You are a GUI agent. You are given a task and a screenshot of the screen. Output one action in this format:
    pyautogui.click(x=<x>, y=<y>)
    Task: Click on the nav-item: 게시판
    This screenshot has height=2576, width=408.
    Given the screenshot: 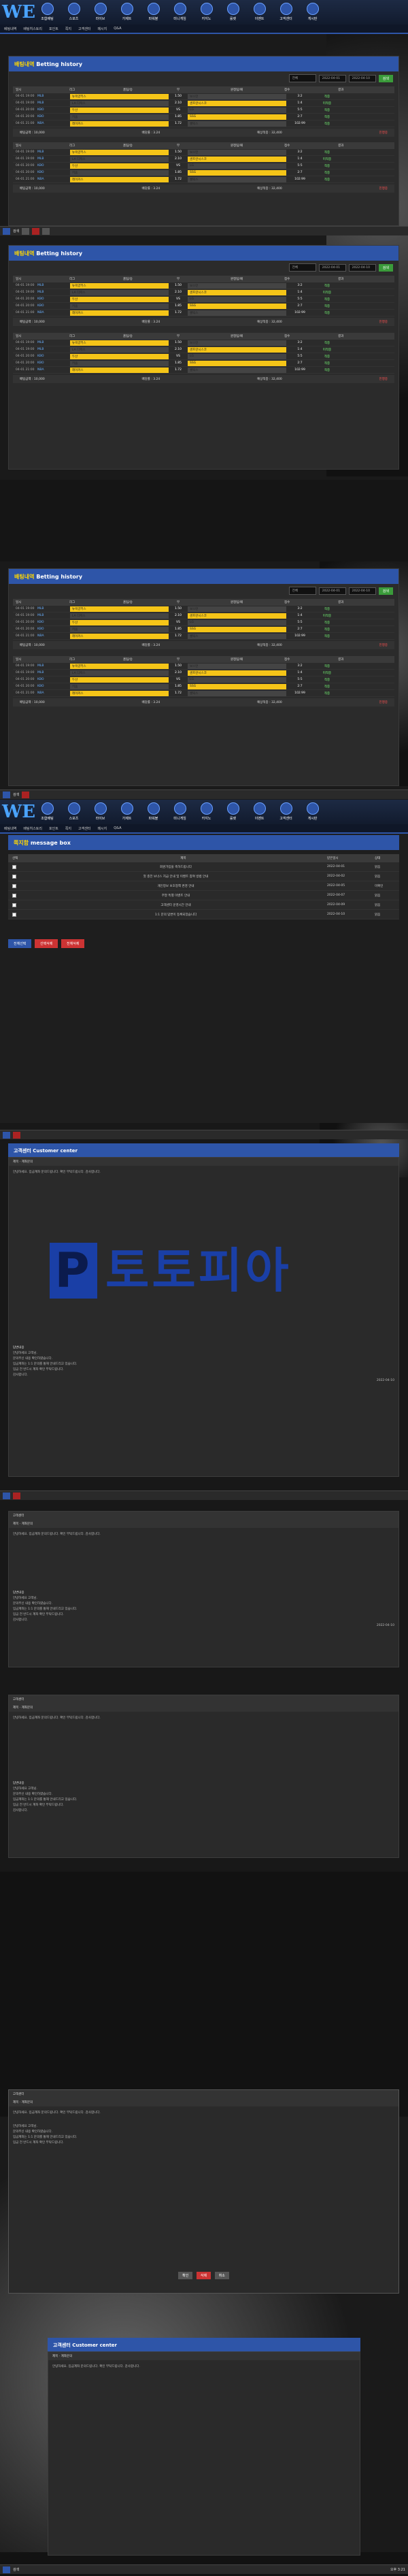 What is the action you would take?
    pyautogui.click(x=313, y=11)
    